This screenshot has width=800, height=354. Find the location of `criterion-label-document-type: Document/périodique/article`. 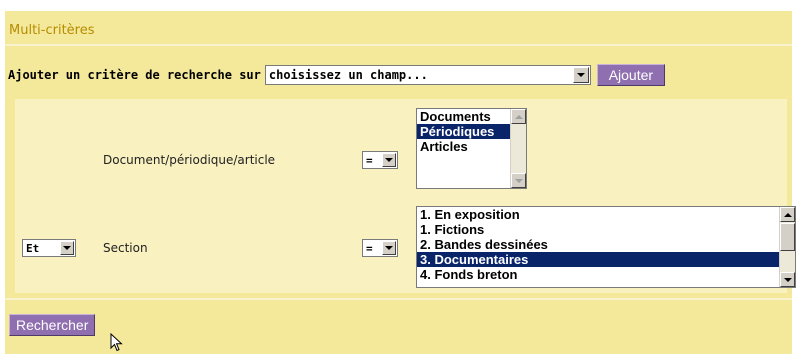

criterion-label-document-type: Document/périodique/article is located at coordinates (189, 160).